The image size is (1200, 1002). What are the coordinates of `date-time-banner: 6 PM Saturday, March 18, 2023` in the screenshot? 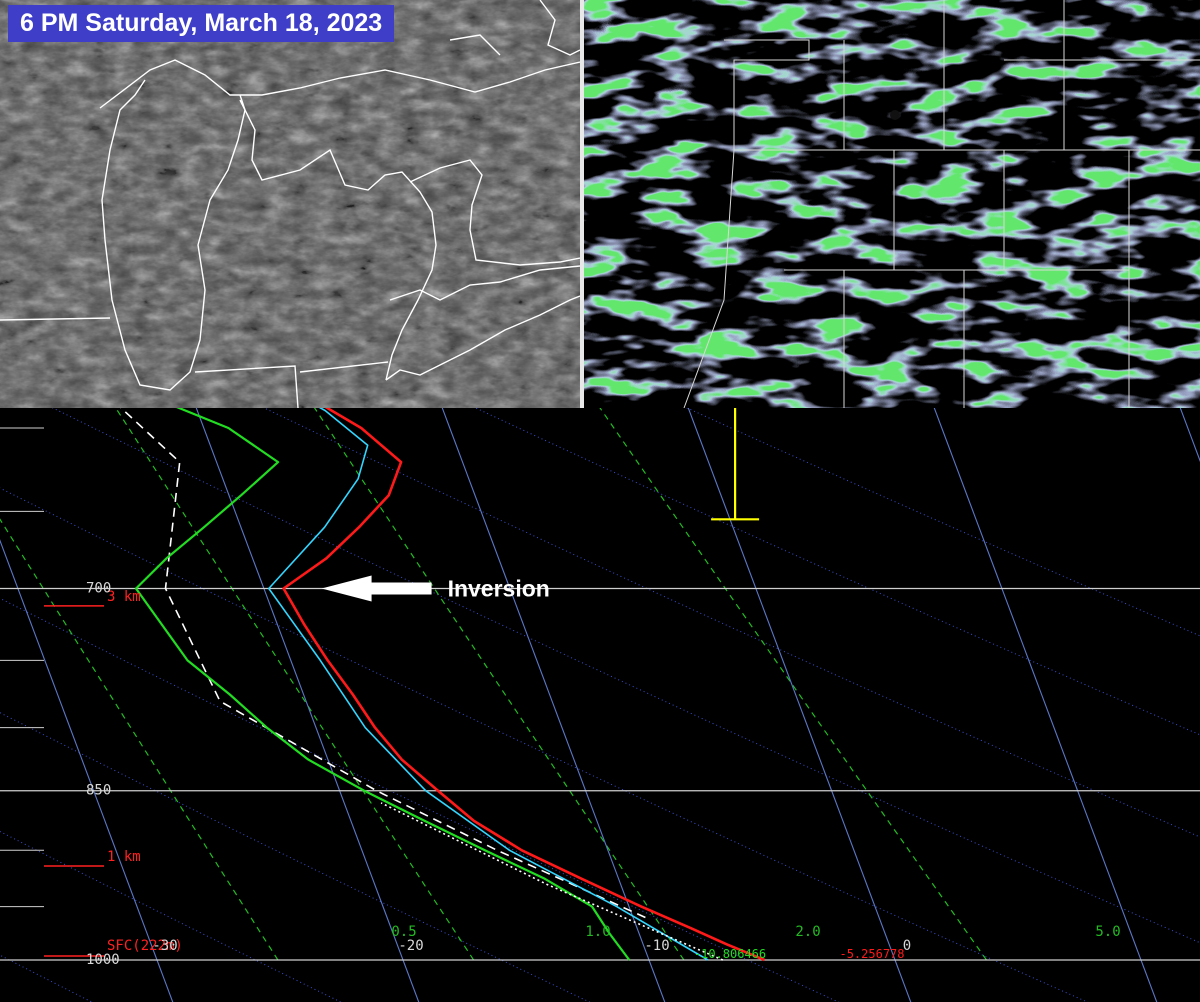 It's located at (201, 23).